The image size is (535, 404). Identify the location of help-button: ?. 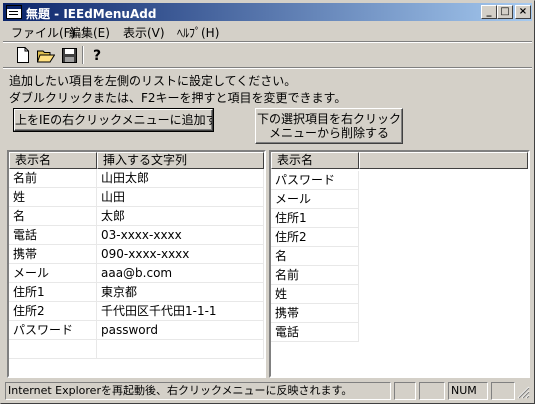
(98, 55).